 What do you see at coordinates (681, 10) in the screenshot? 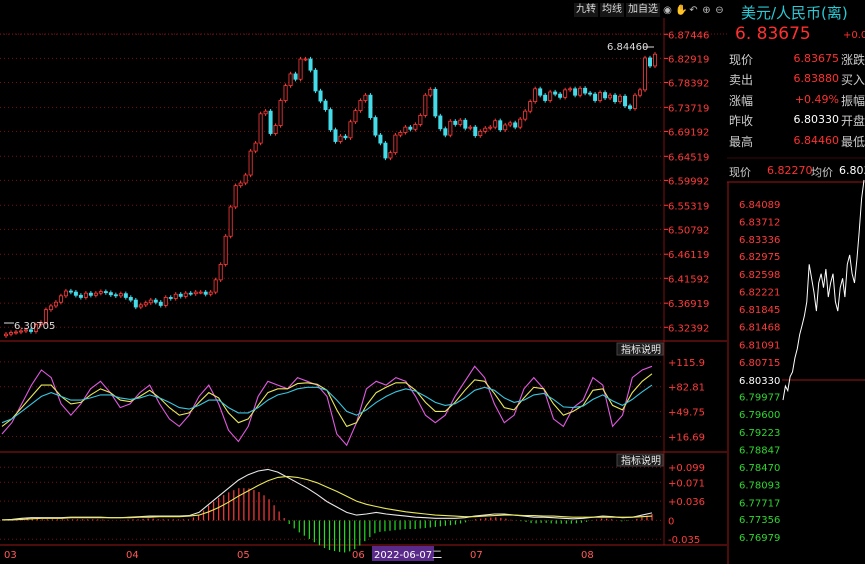
I see `hand-icon: ✋` at bounding box center [681, 10].